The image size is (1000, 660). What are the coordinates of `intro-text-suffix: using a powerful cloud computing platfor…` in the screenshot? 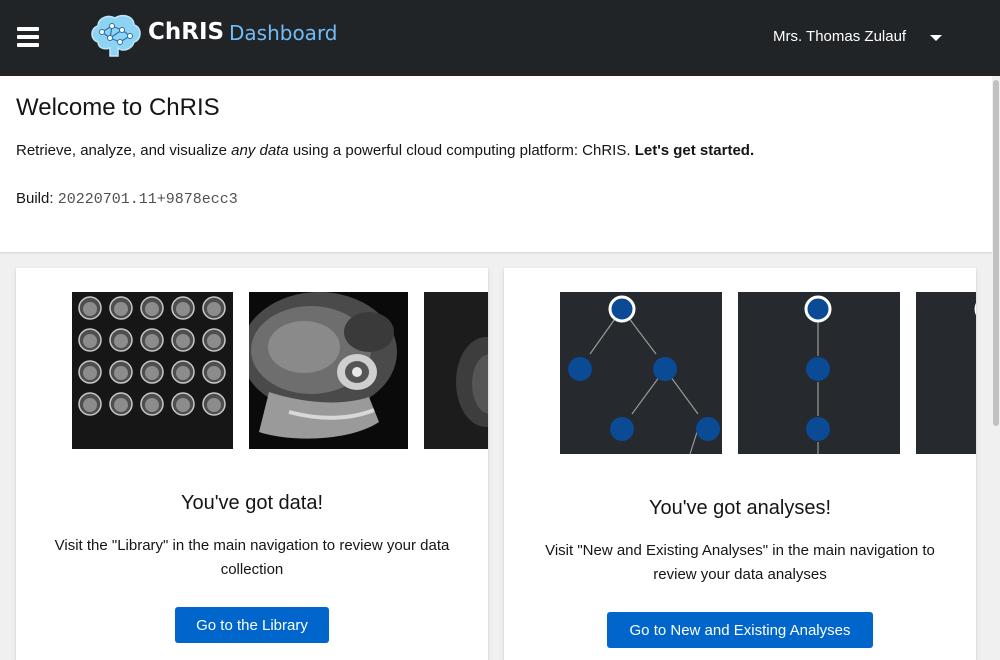 It's located at (461, 150).